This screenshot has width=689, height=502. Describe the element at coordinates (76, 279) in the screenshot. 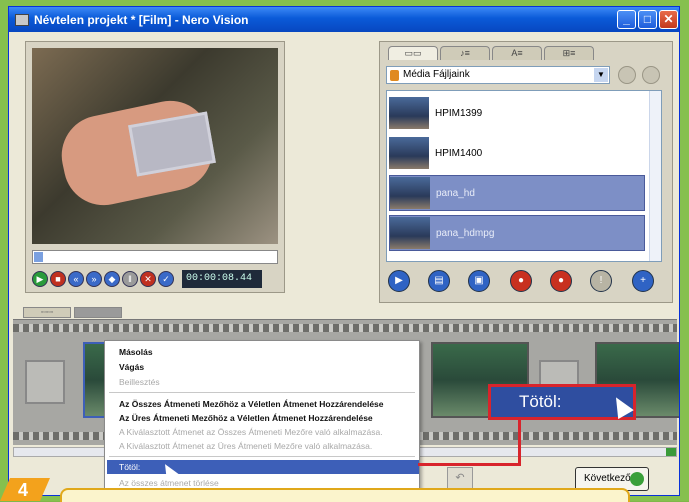

I see `rewind-icon: «` at that location.